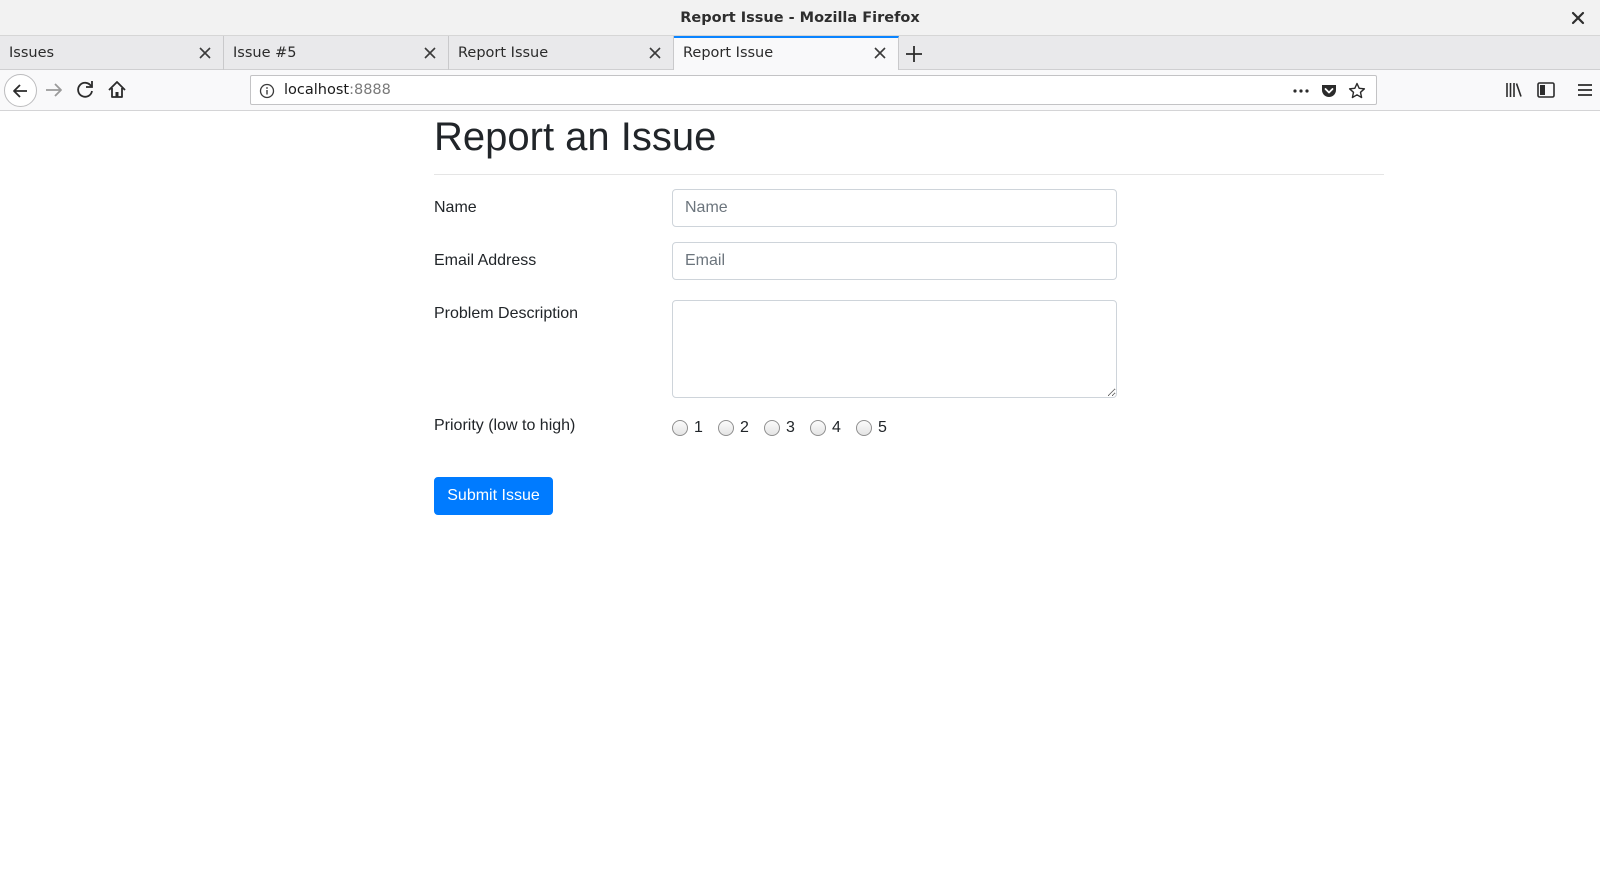 This screenshot has height=873, width=1600. What do you see at coordinates (485, 260) in the screenshot?
I see `email-label: Email Address` at bounding box center [485, 260].